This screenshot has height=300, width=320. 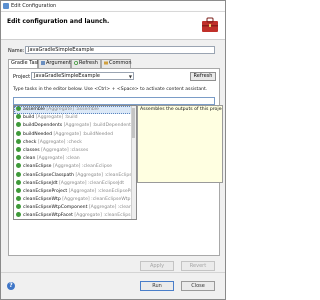 What do you see at coordinates (81, 167) in the screenshot?
I see `autocomplete-item-desc: [Aggregate] :cleanEclipse` at bounding box center [81, 167].